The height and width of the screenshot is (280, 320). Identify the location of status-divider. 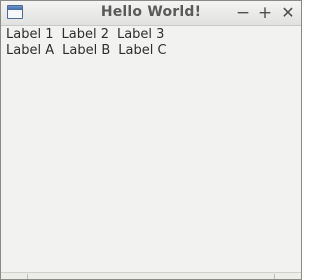
(27, 276).